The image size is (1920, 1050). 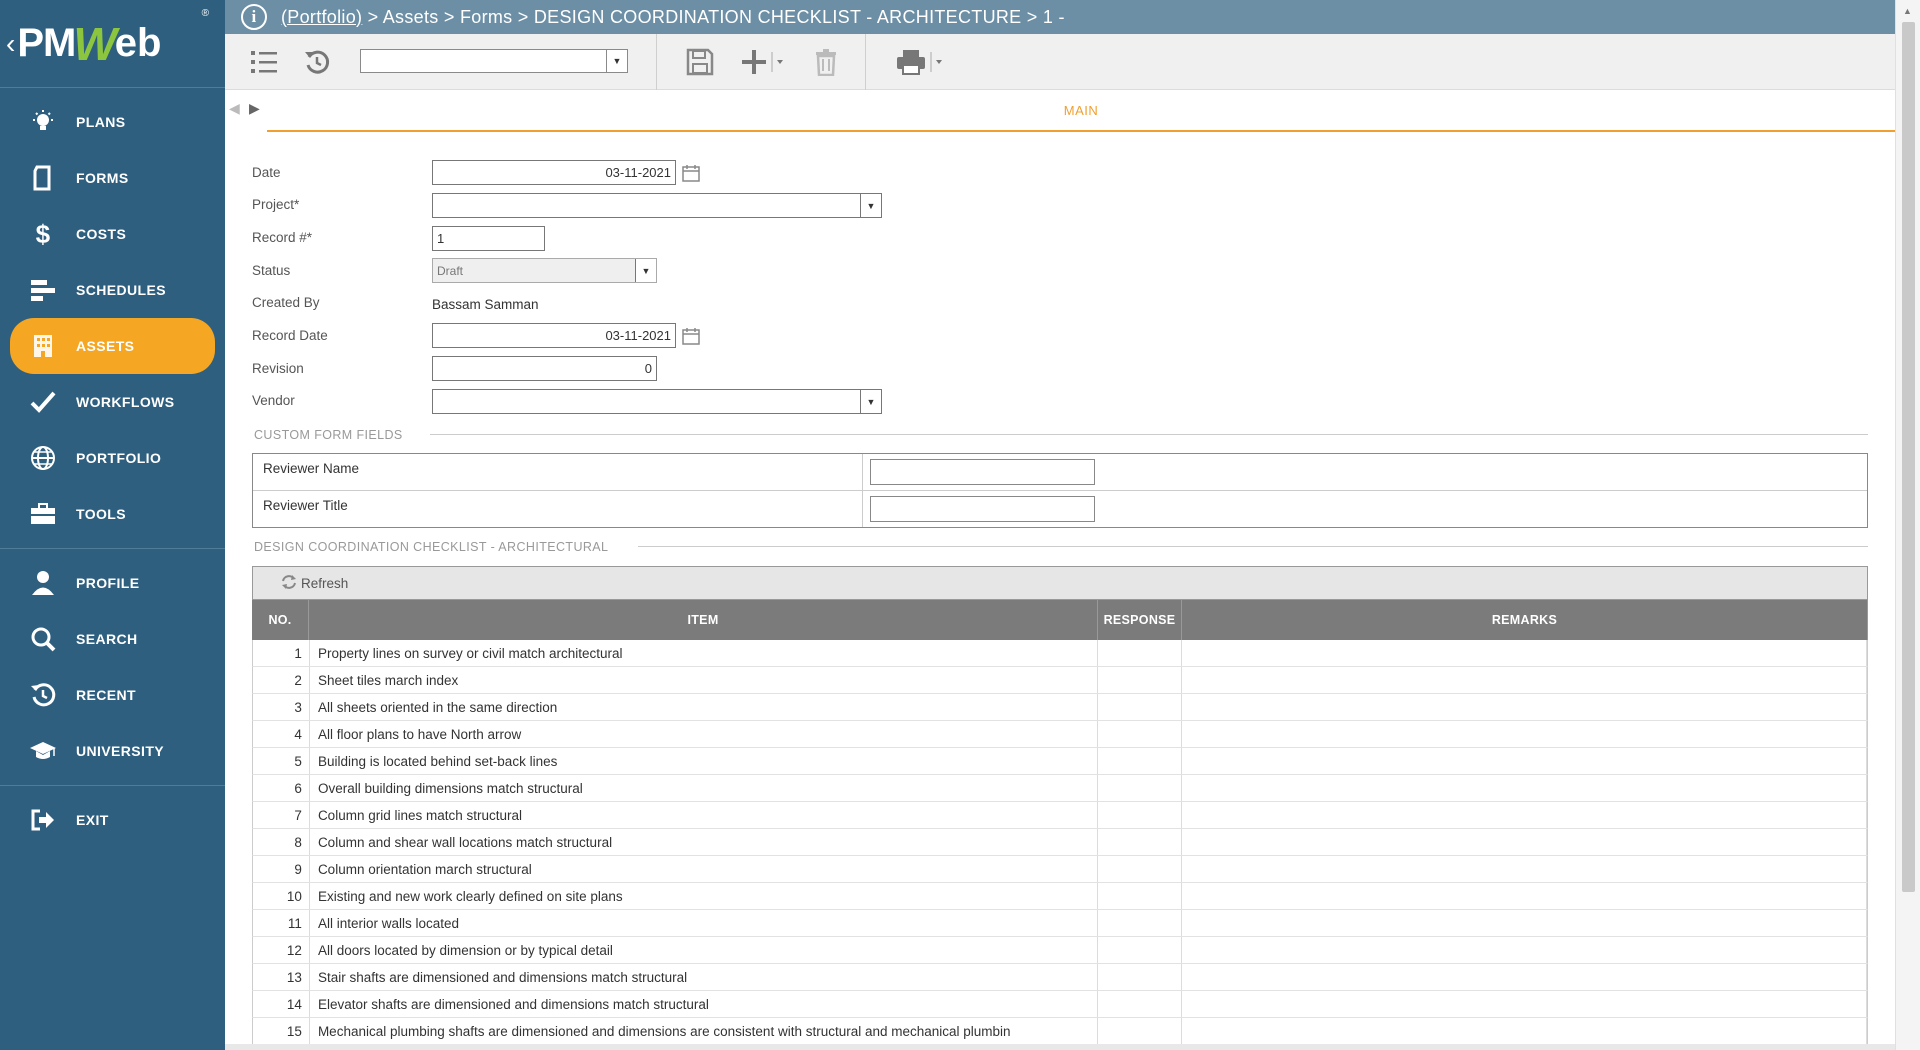 I want to click on table-row: 9 Column orientation march structural, so click(x=1060, y=869).